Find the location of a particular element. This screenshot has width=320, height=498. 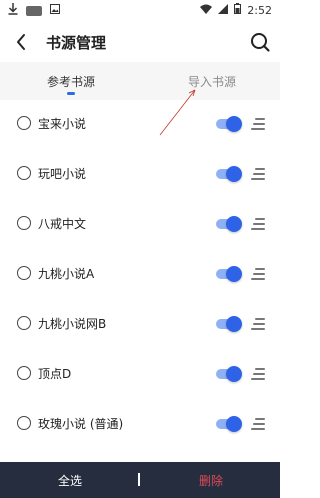

back-button is located at coordinates (22, 42).